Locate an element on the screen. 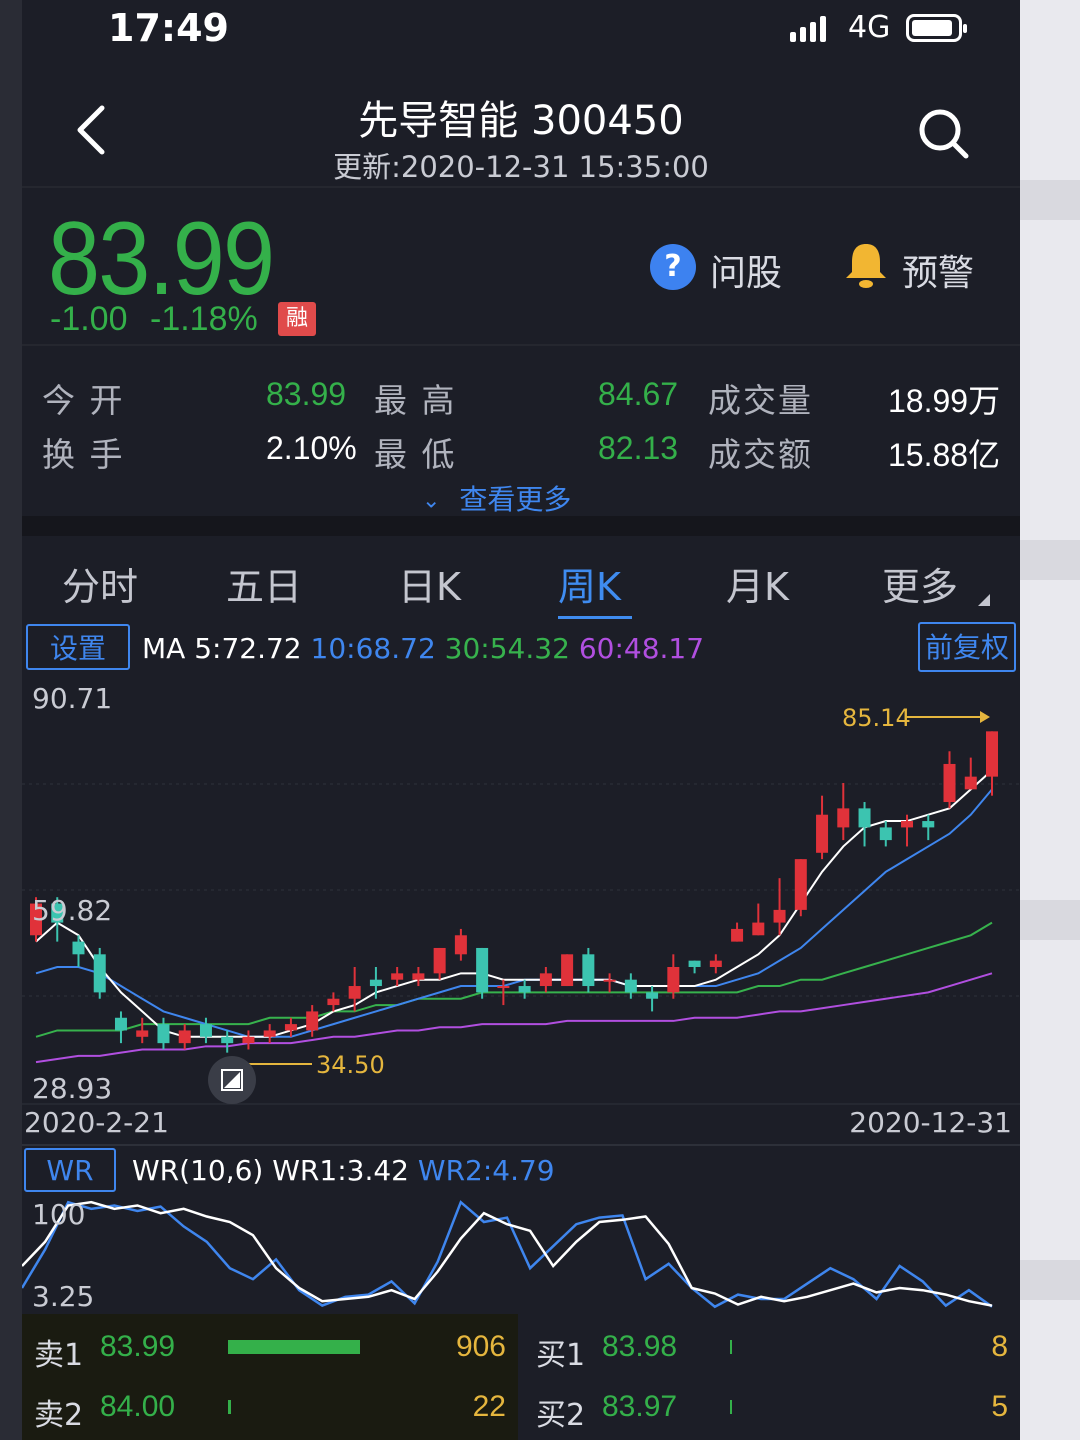 The height and width of the screenshot is (1440, 1080). max-price-label: 85.14 is located at coordinates (876, 718).